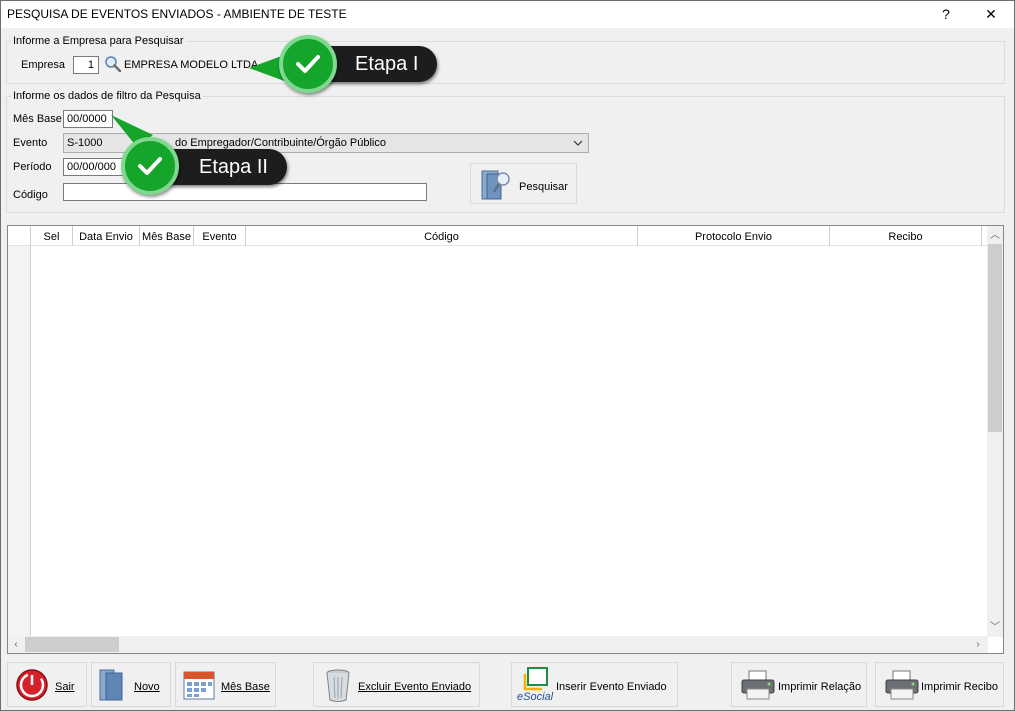 Image resolution: width=1015 pixels, height=711 pixels. Describe the element at coordinates (112, 685) in the screenshot. I see `new-book-icon` at that location.